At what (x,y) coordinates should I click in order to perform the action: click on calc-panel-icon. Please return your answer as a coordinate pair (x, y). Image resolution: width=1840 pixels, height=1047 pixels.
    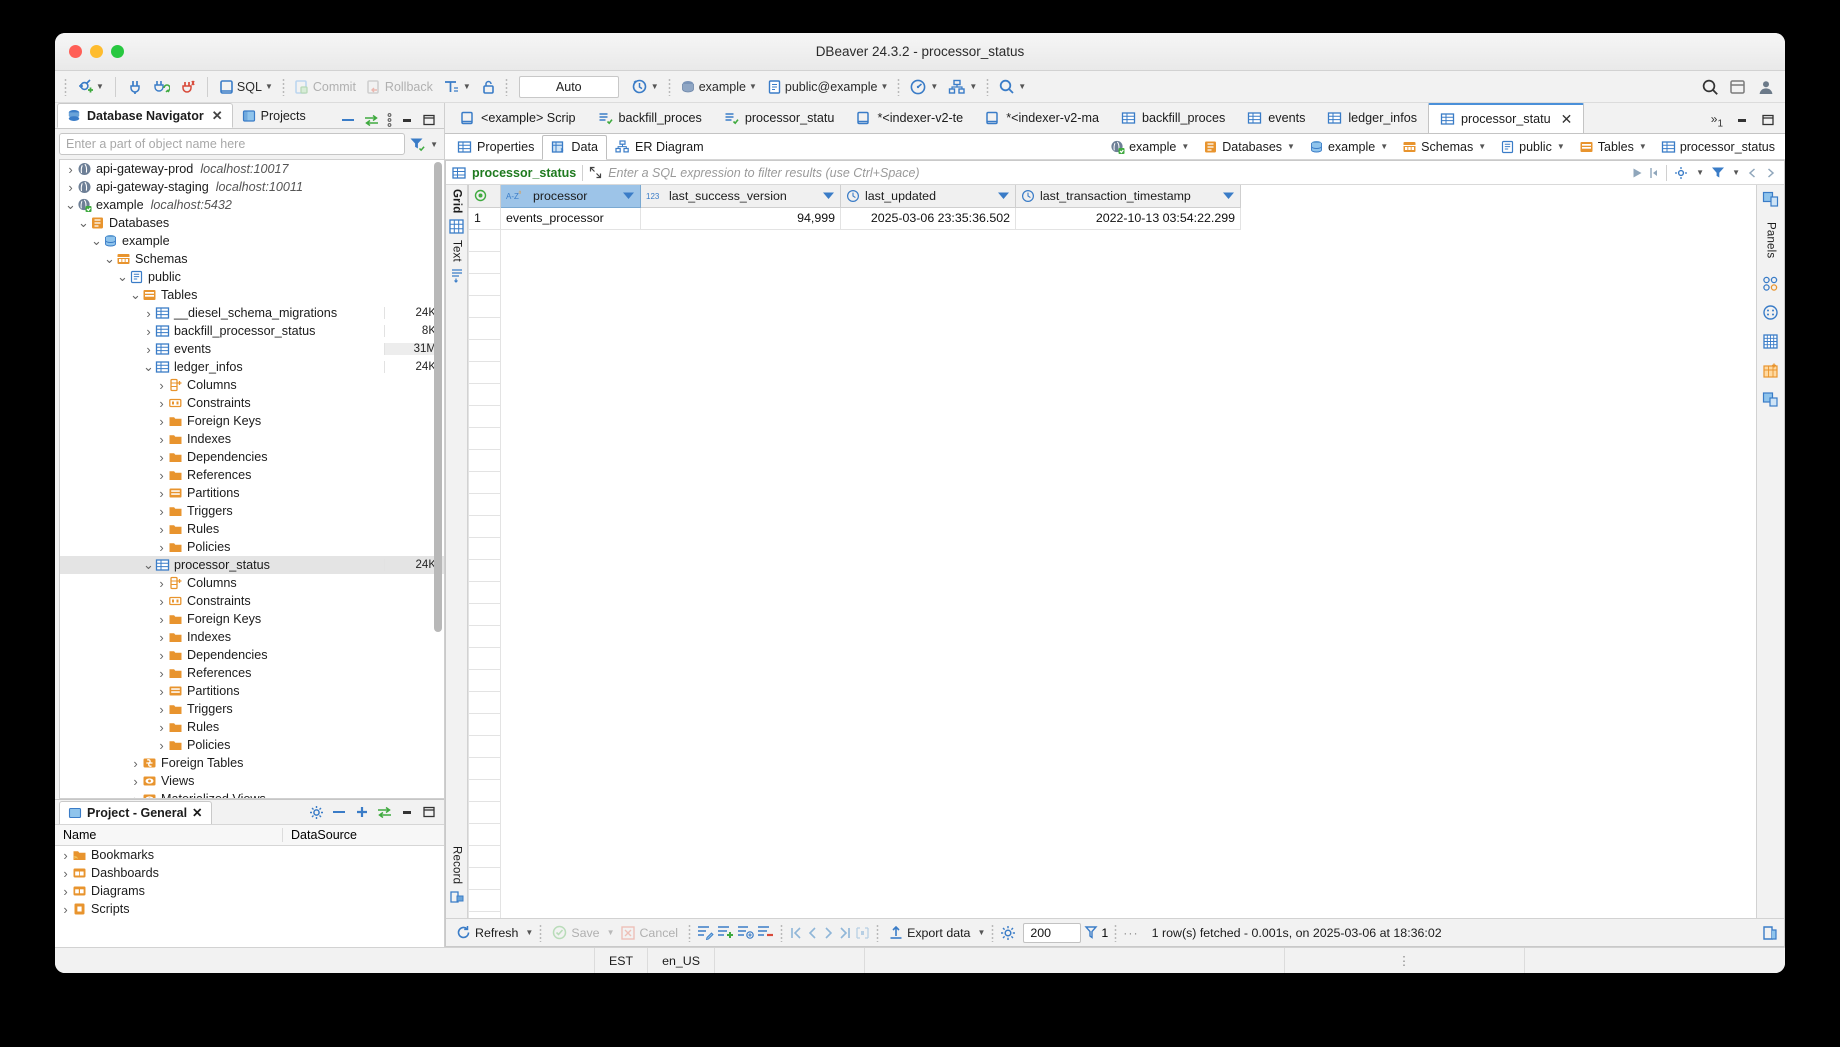
    Looking at the image, I should click on (1770, 341).